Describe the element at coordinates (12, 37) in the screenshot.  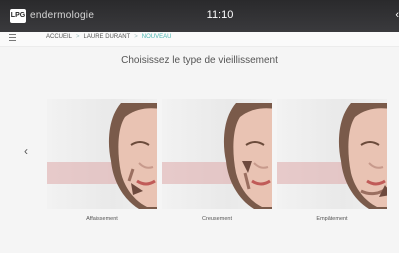
I see `menu-icon` at that location.